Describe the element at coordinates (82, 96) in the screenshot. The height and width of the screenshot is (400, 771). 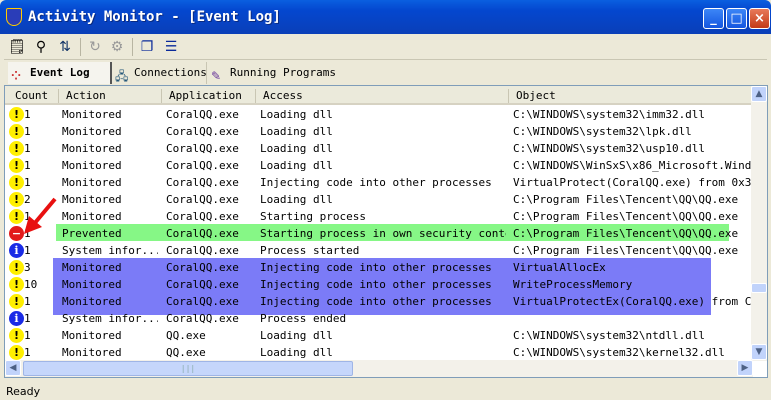
I see `column-action: Action` at that location.